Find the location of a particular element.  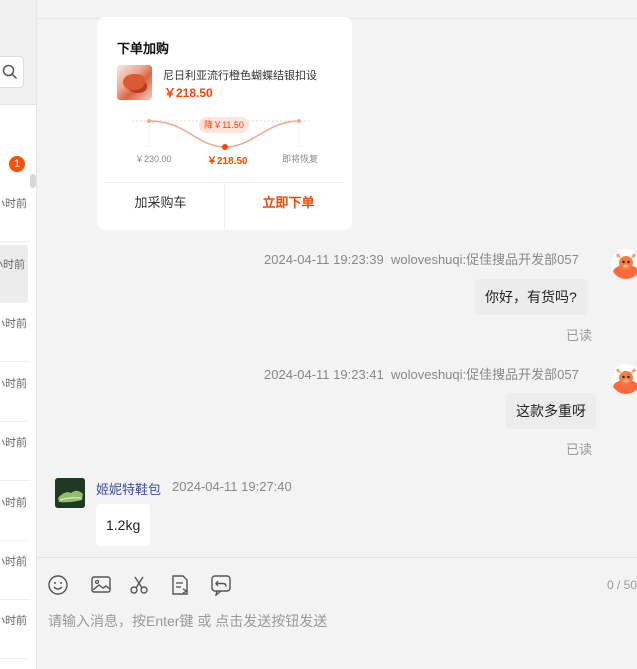

shoe-avatar-icon is located at coordinates (70, 493).